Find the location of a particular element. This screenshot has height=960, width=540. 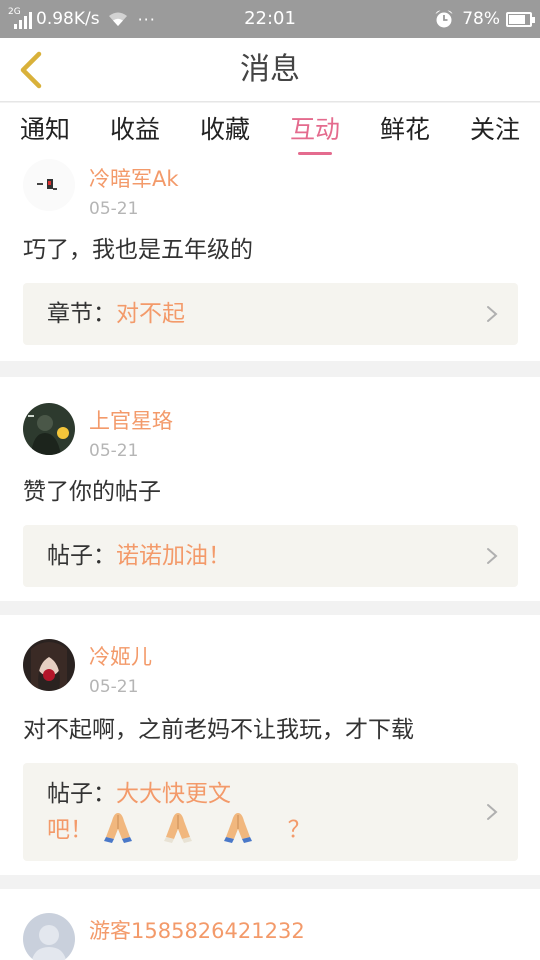

reference-link: 章节：对不起 is located at coordinates (270, 314).